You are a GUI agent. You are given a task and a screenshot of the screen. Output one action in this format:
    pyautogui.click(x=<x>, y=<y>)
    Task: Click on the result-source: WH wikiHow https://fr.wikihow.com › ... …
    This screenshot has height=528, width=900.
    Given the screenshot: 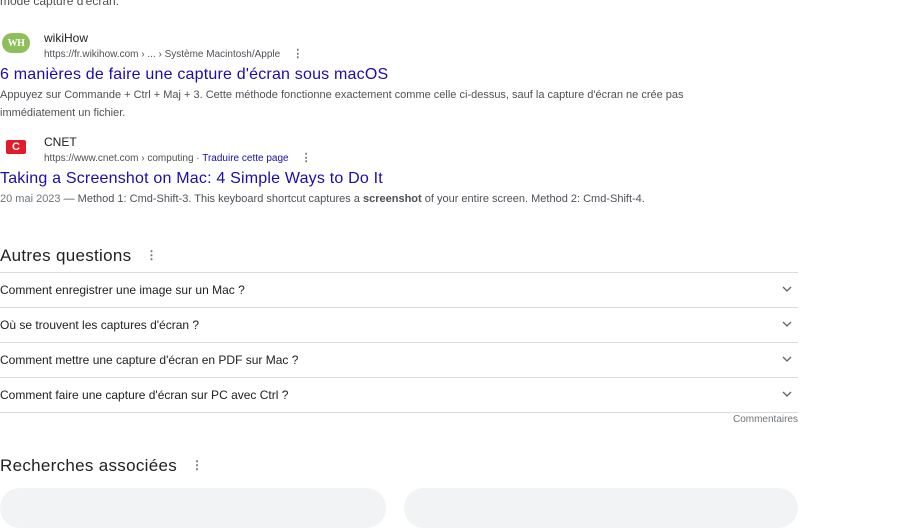 What is the action you would take?
    pyautogui.click(x=380, y=47)
    